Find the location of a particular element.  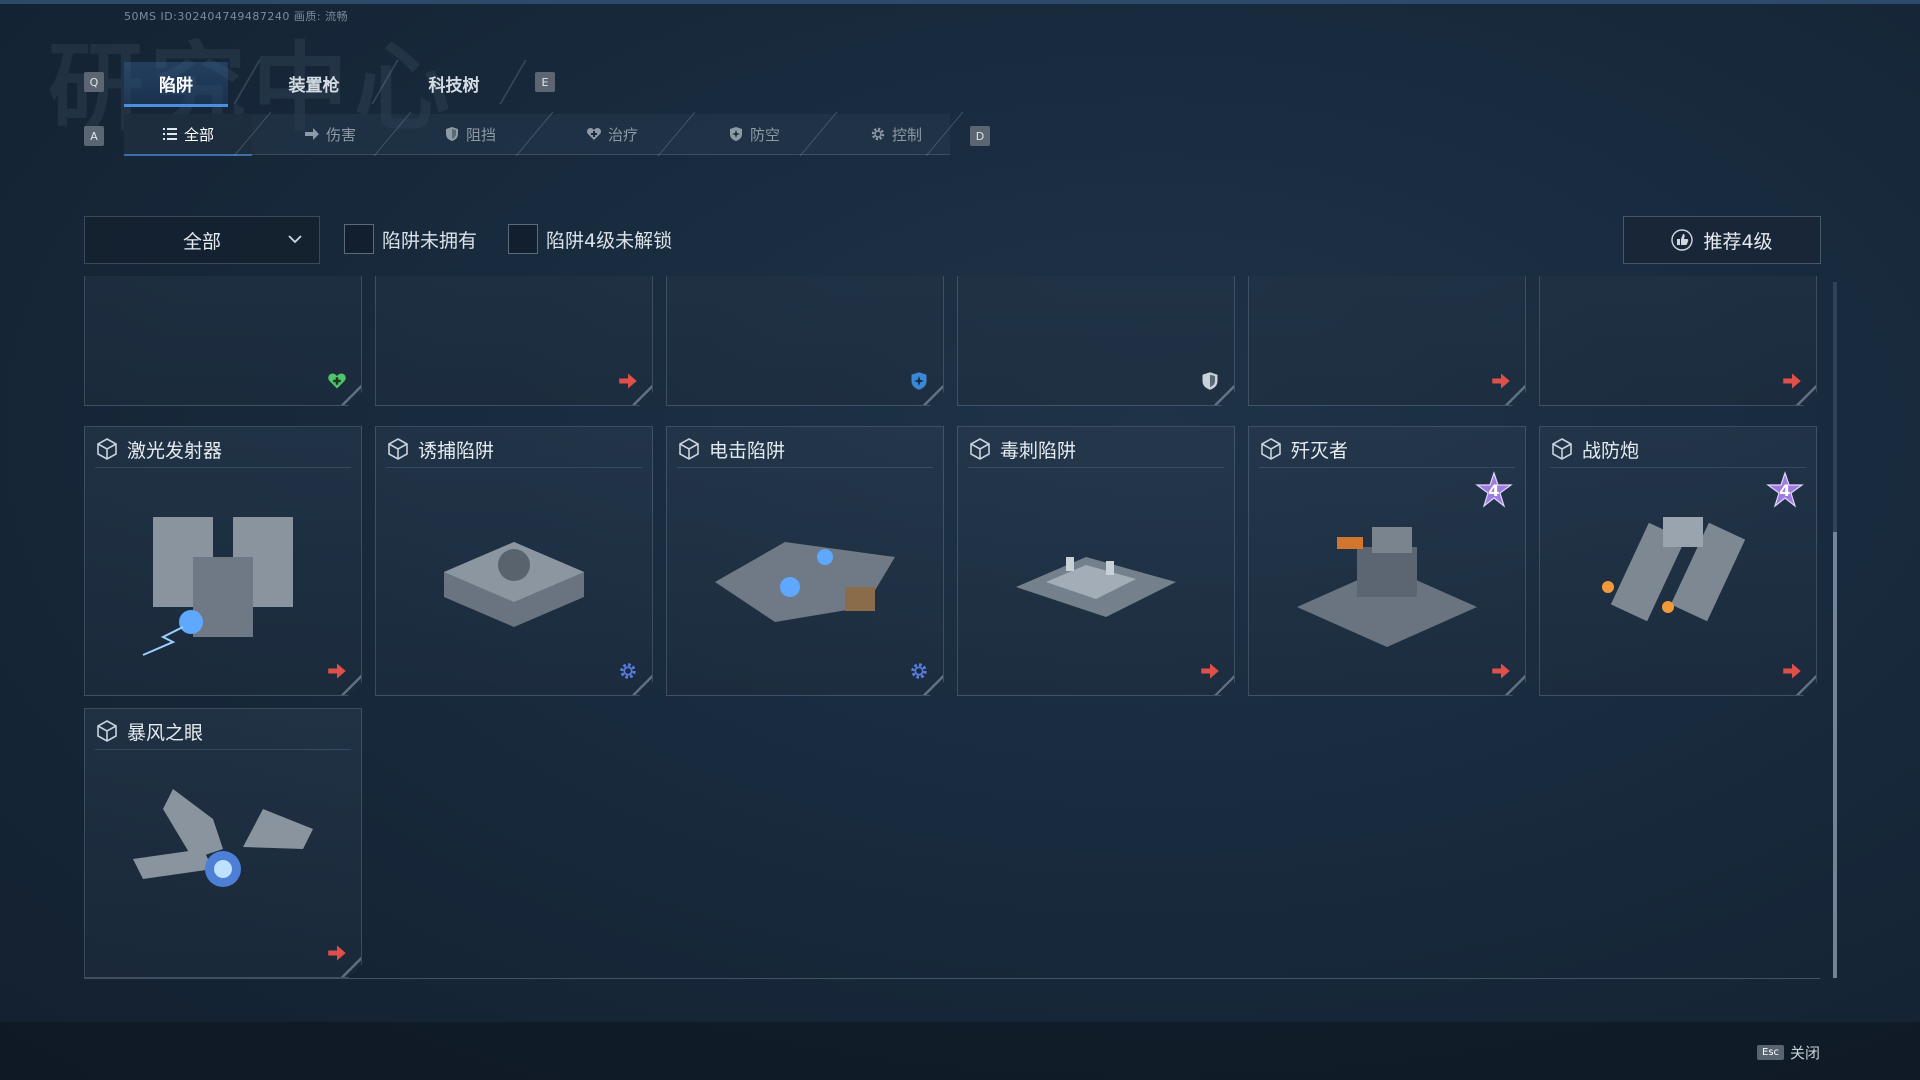

close-button: Esc 关闭 is located at coordinates (1788, 1052).